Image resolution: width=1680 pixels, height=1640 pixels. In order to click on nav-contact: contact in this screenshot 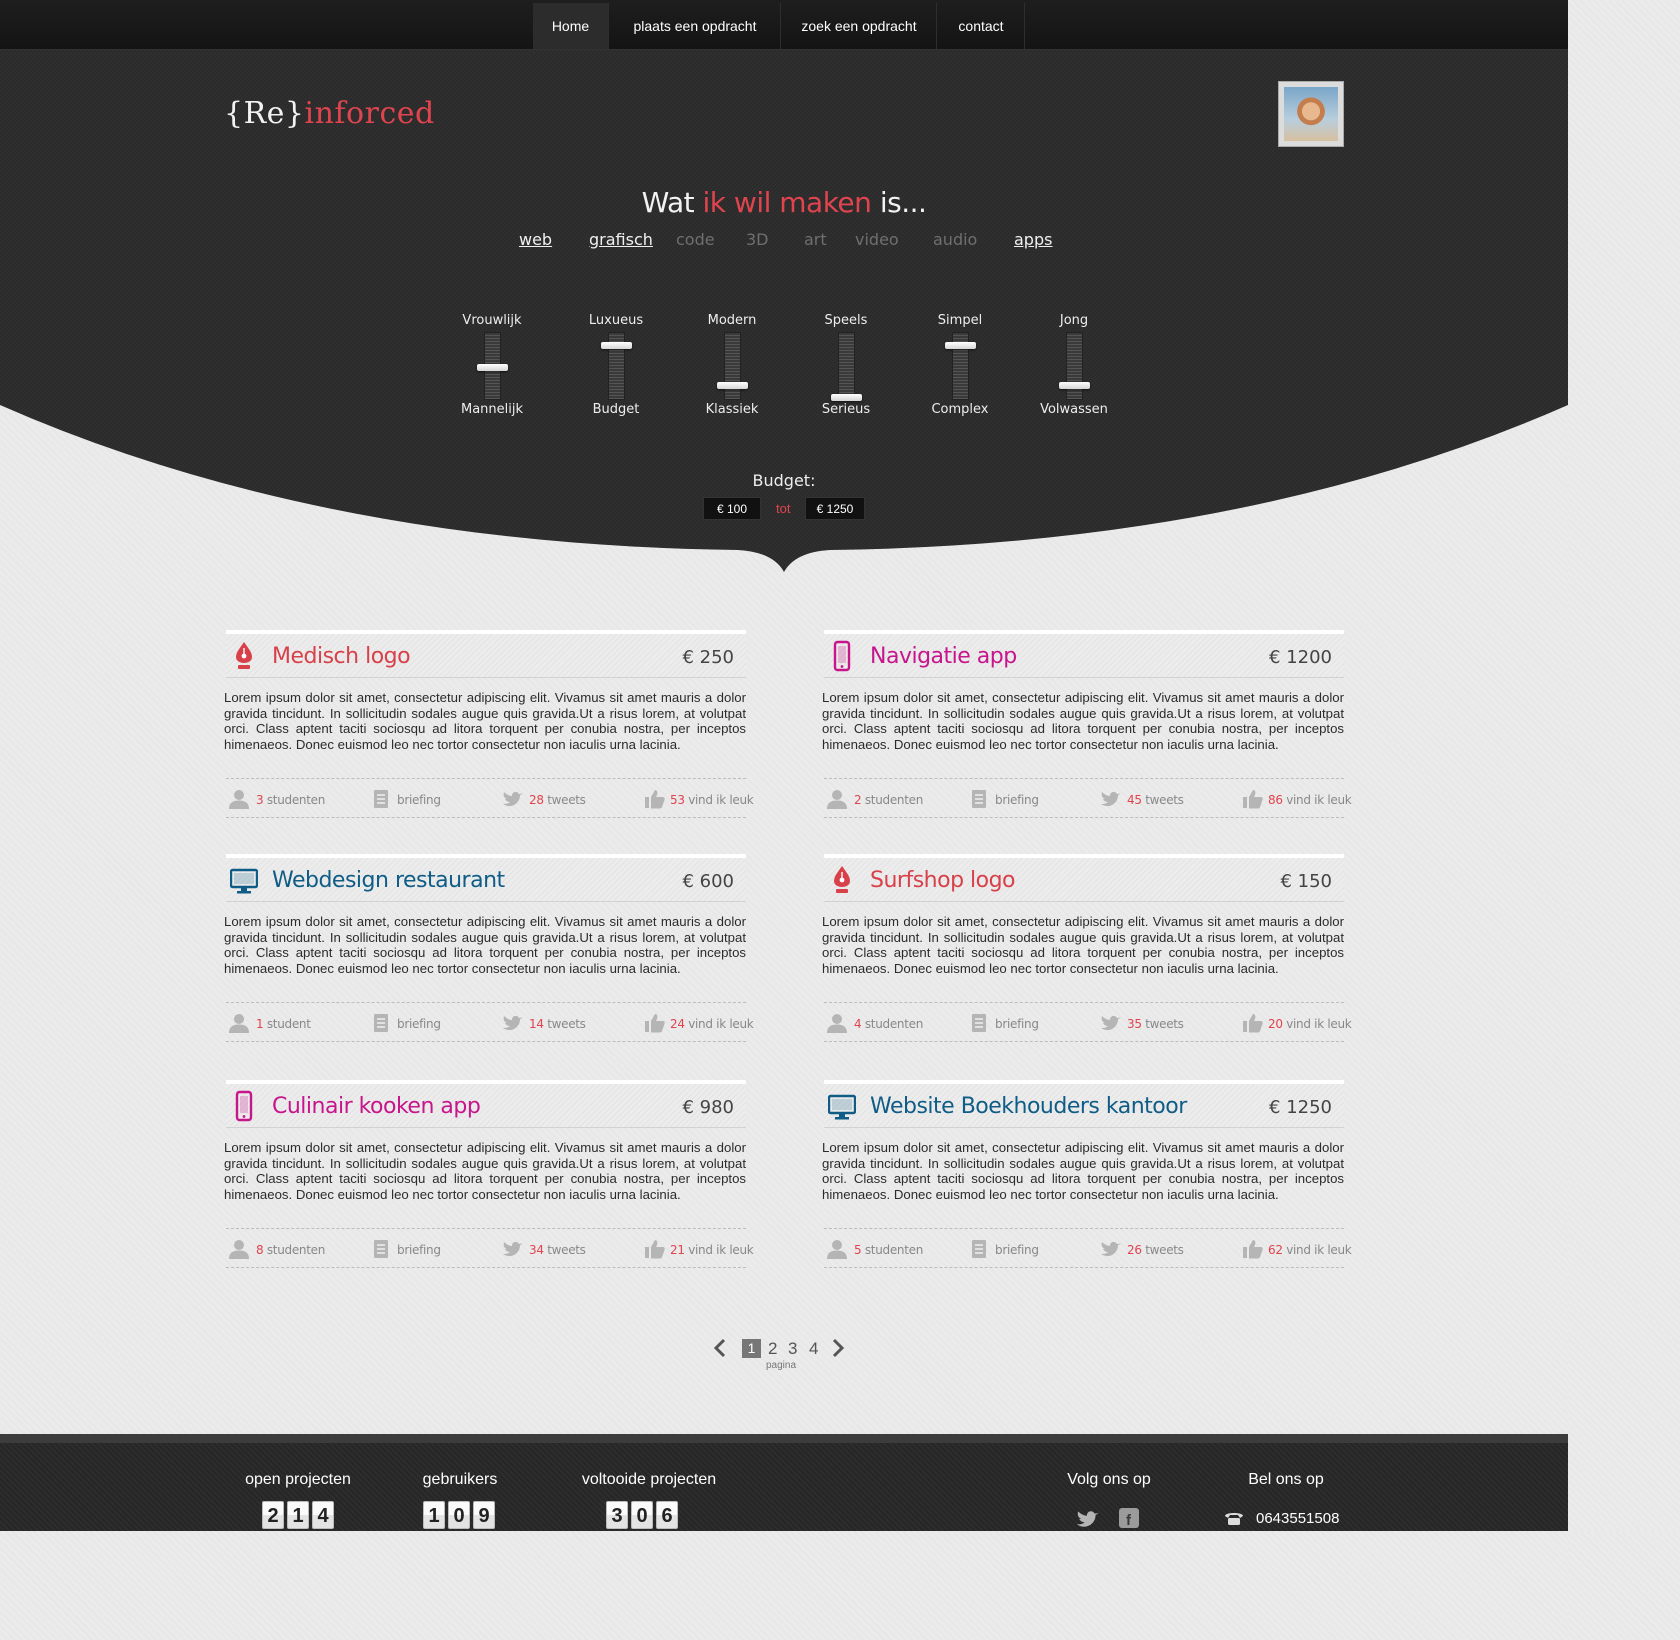, I will do `click(981, 26)`.